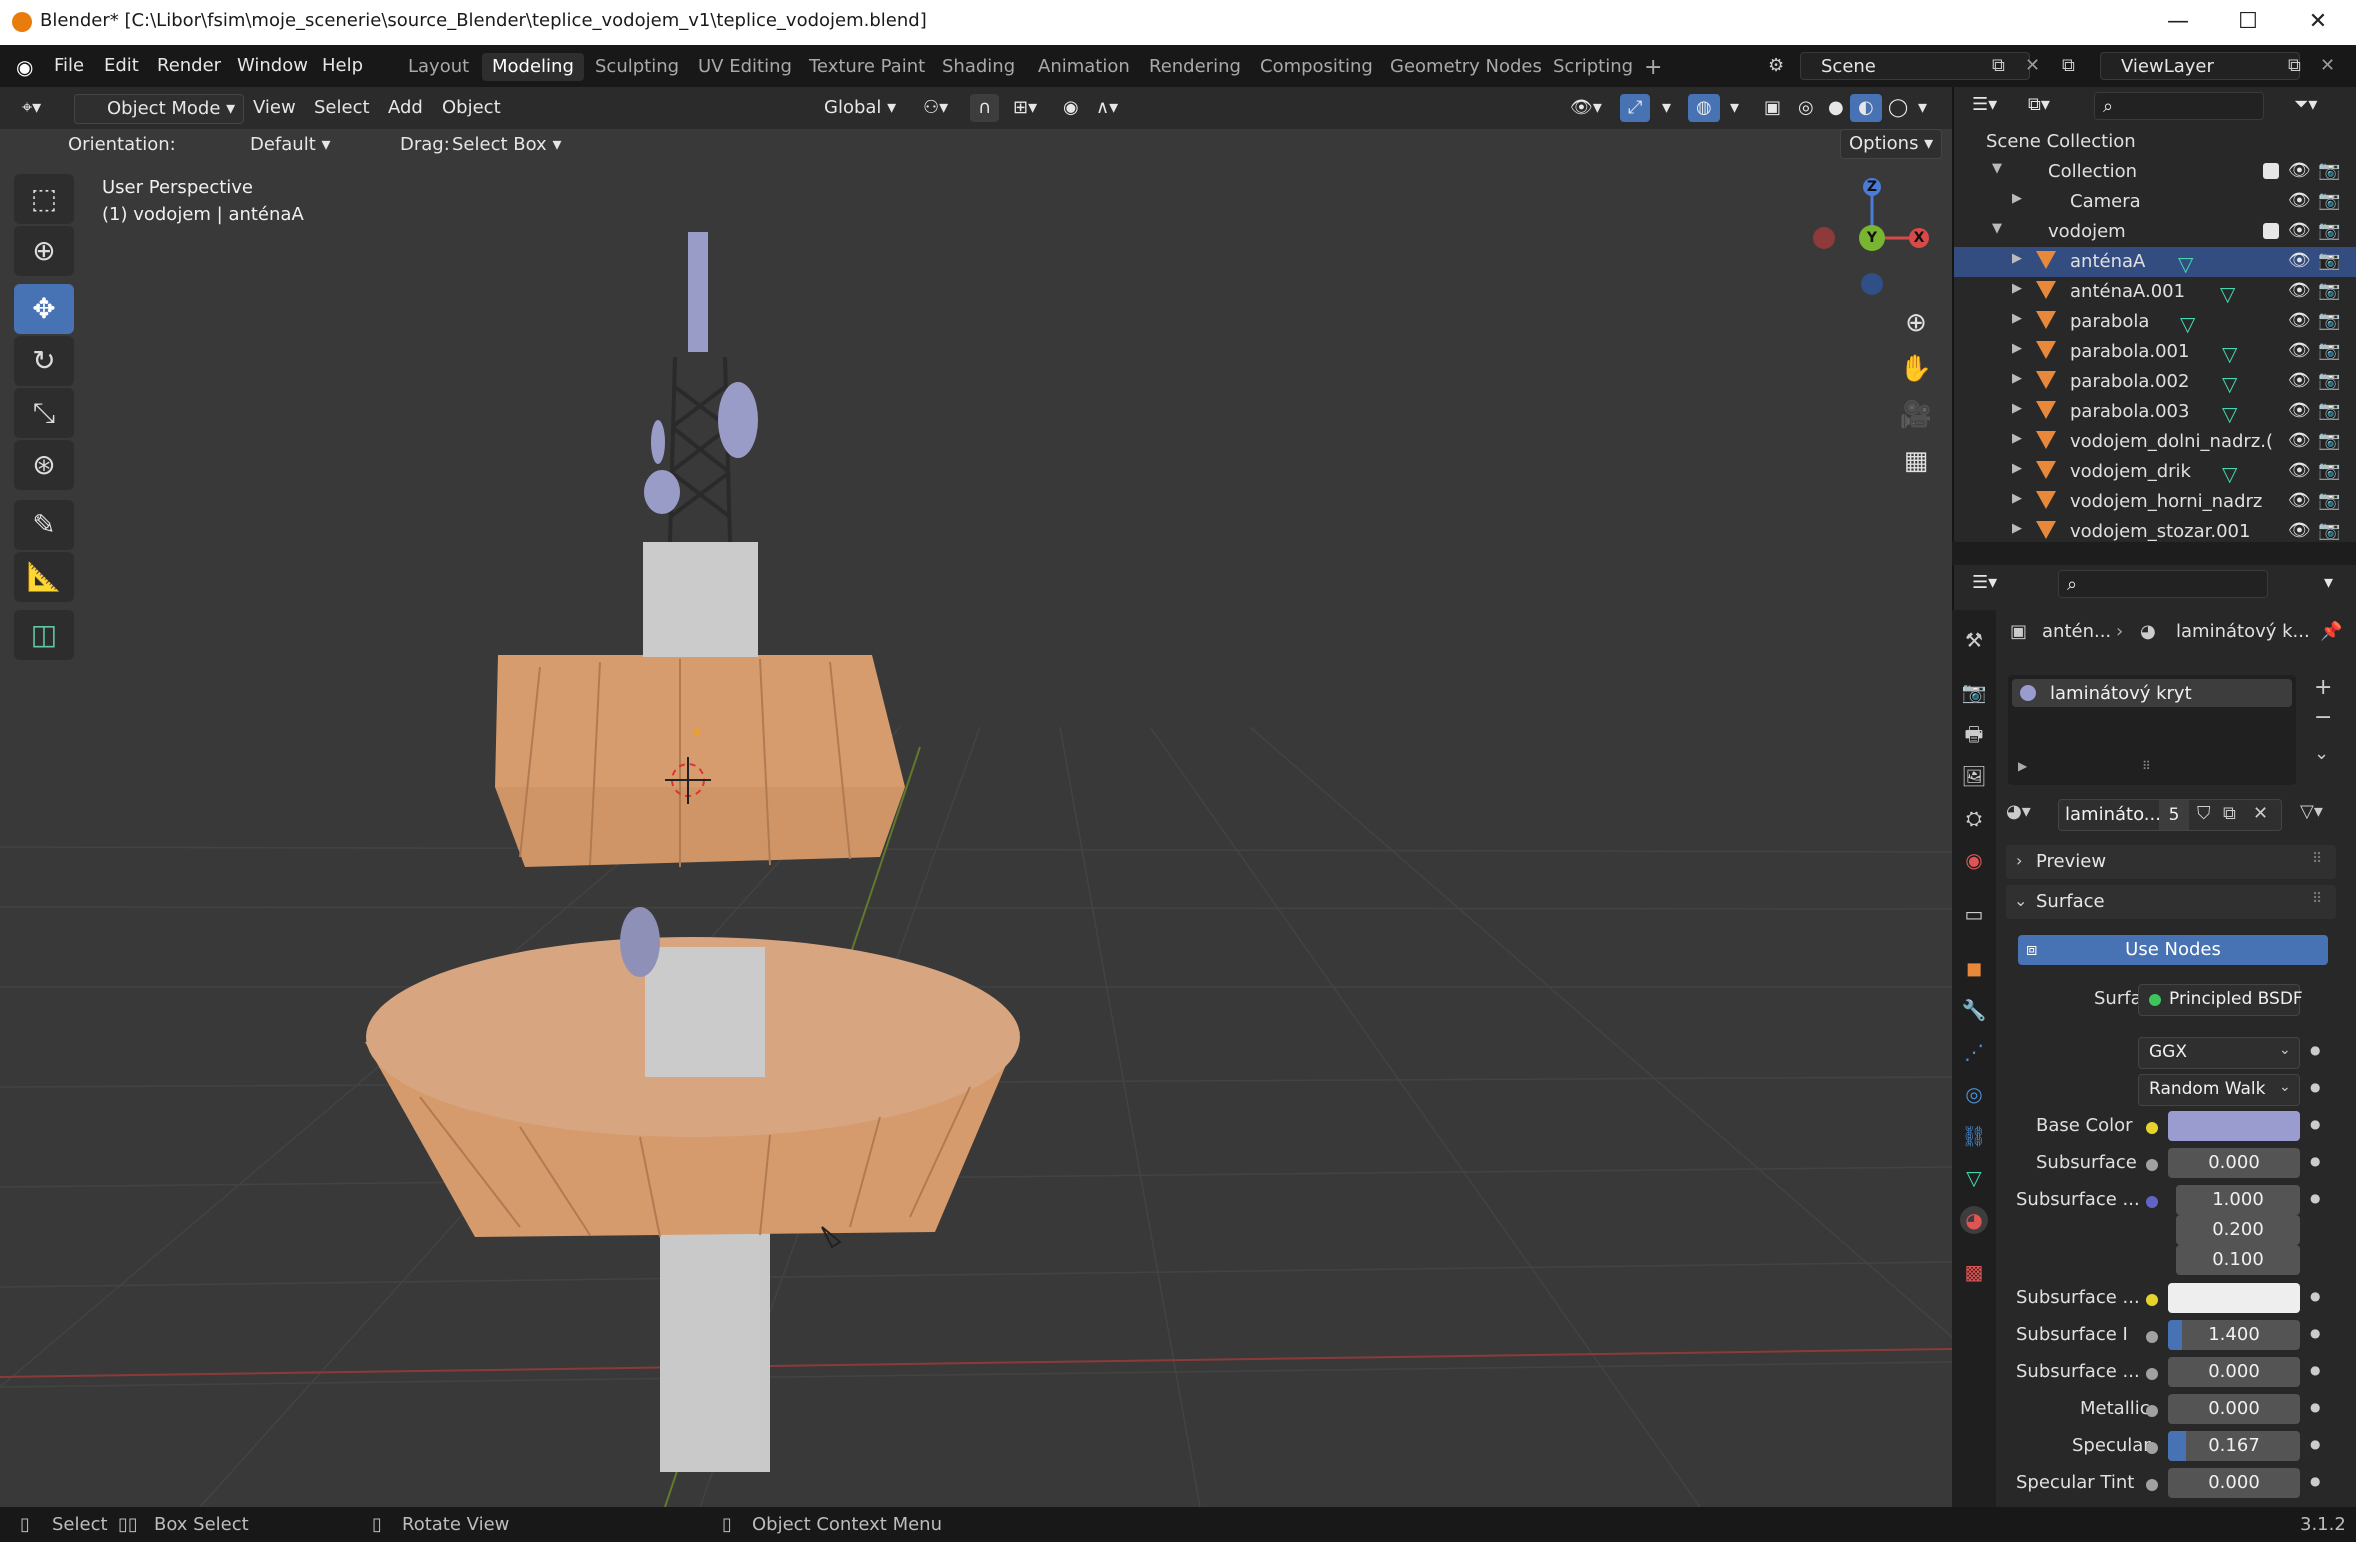 This screenshot has height=1542, width=2356. What do you see at coordinates (2179, 106) in the screenshot?
I see `outliner-search-input: ⌕` at bounding box center [2179, 106].